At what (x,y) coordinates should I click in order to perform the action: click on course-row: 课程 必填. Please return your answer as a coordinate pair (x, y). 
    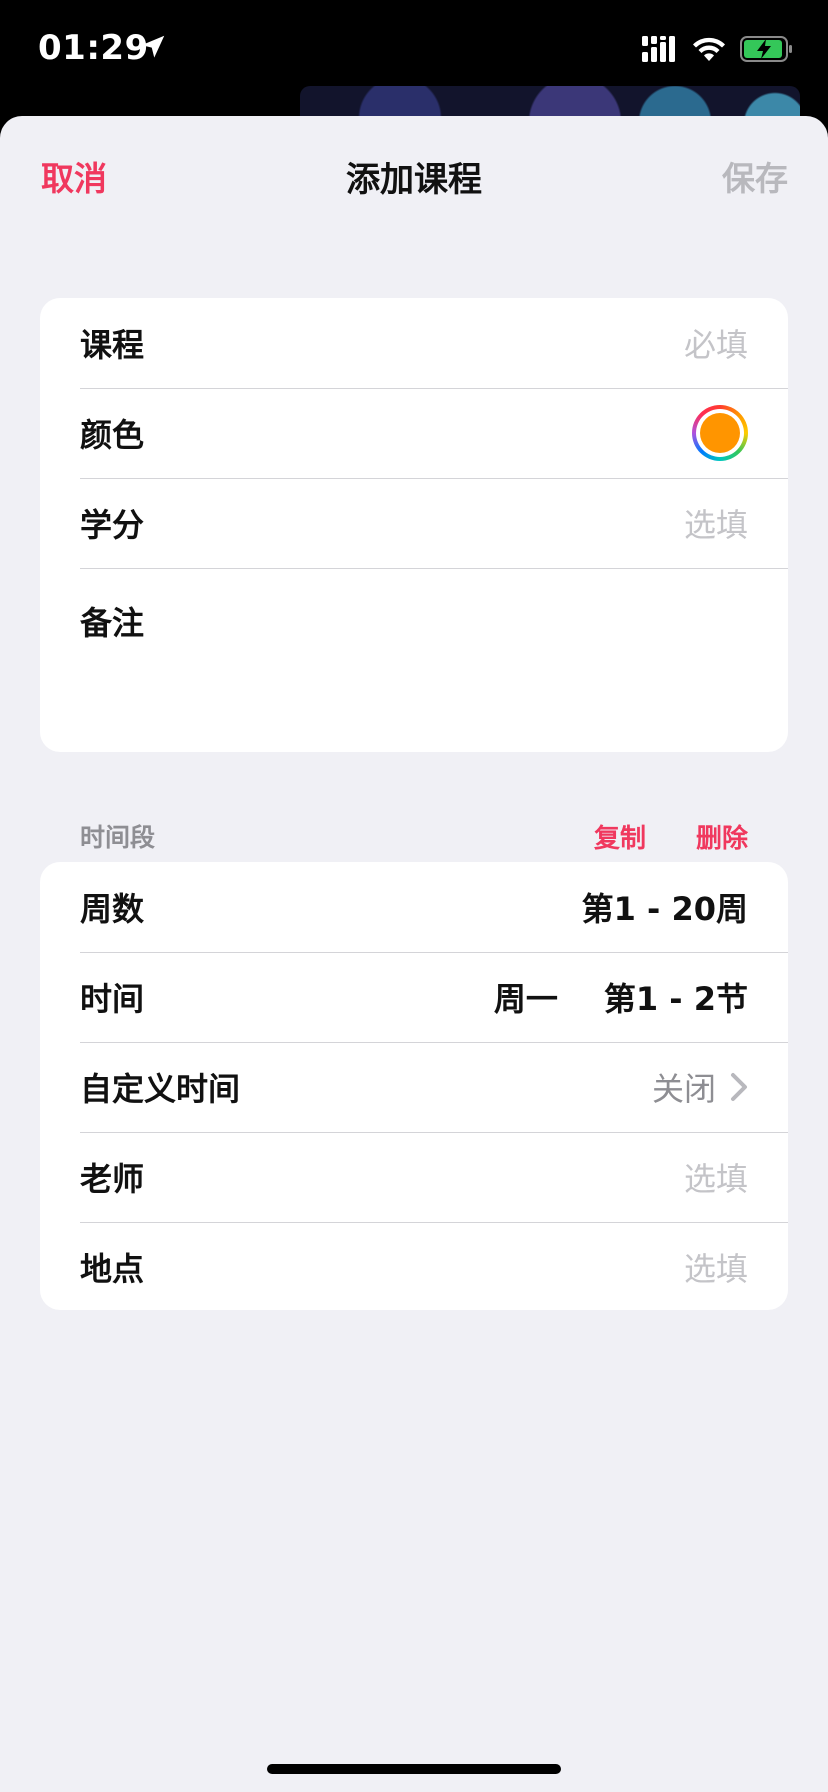
    Looking at the image, I should click on (414, 343).